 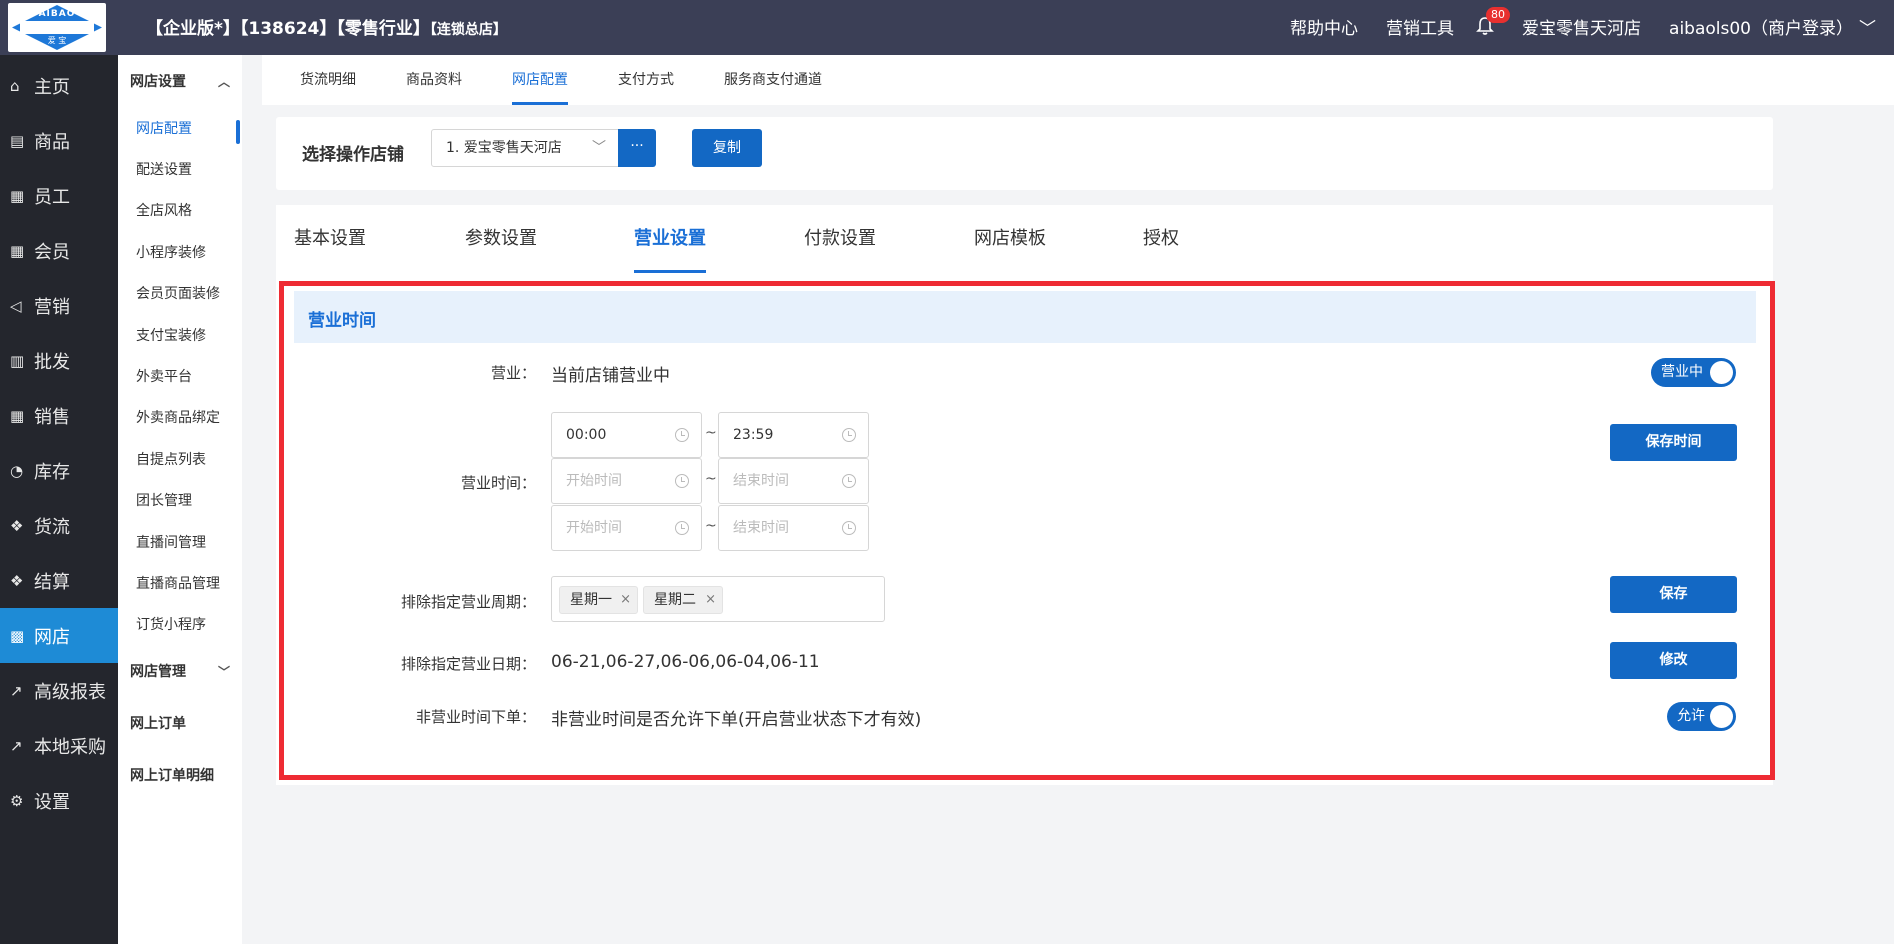 What do you see at coordinates (52, 802) in the screenshot?
I see `sidebar-item-label: 设置` at bounding box center [52, 802].